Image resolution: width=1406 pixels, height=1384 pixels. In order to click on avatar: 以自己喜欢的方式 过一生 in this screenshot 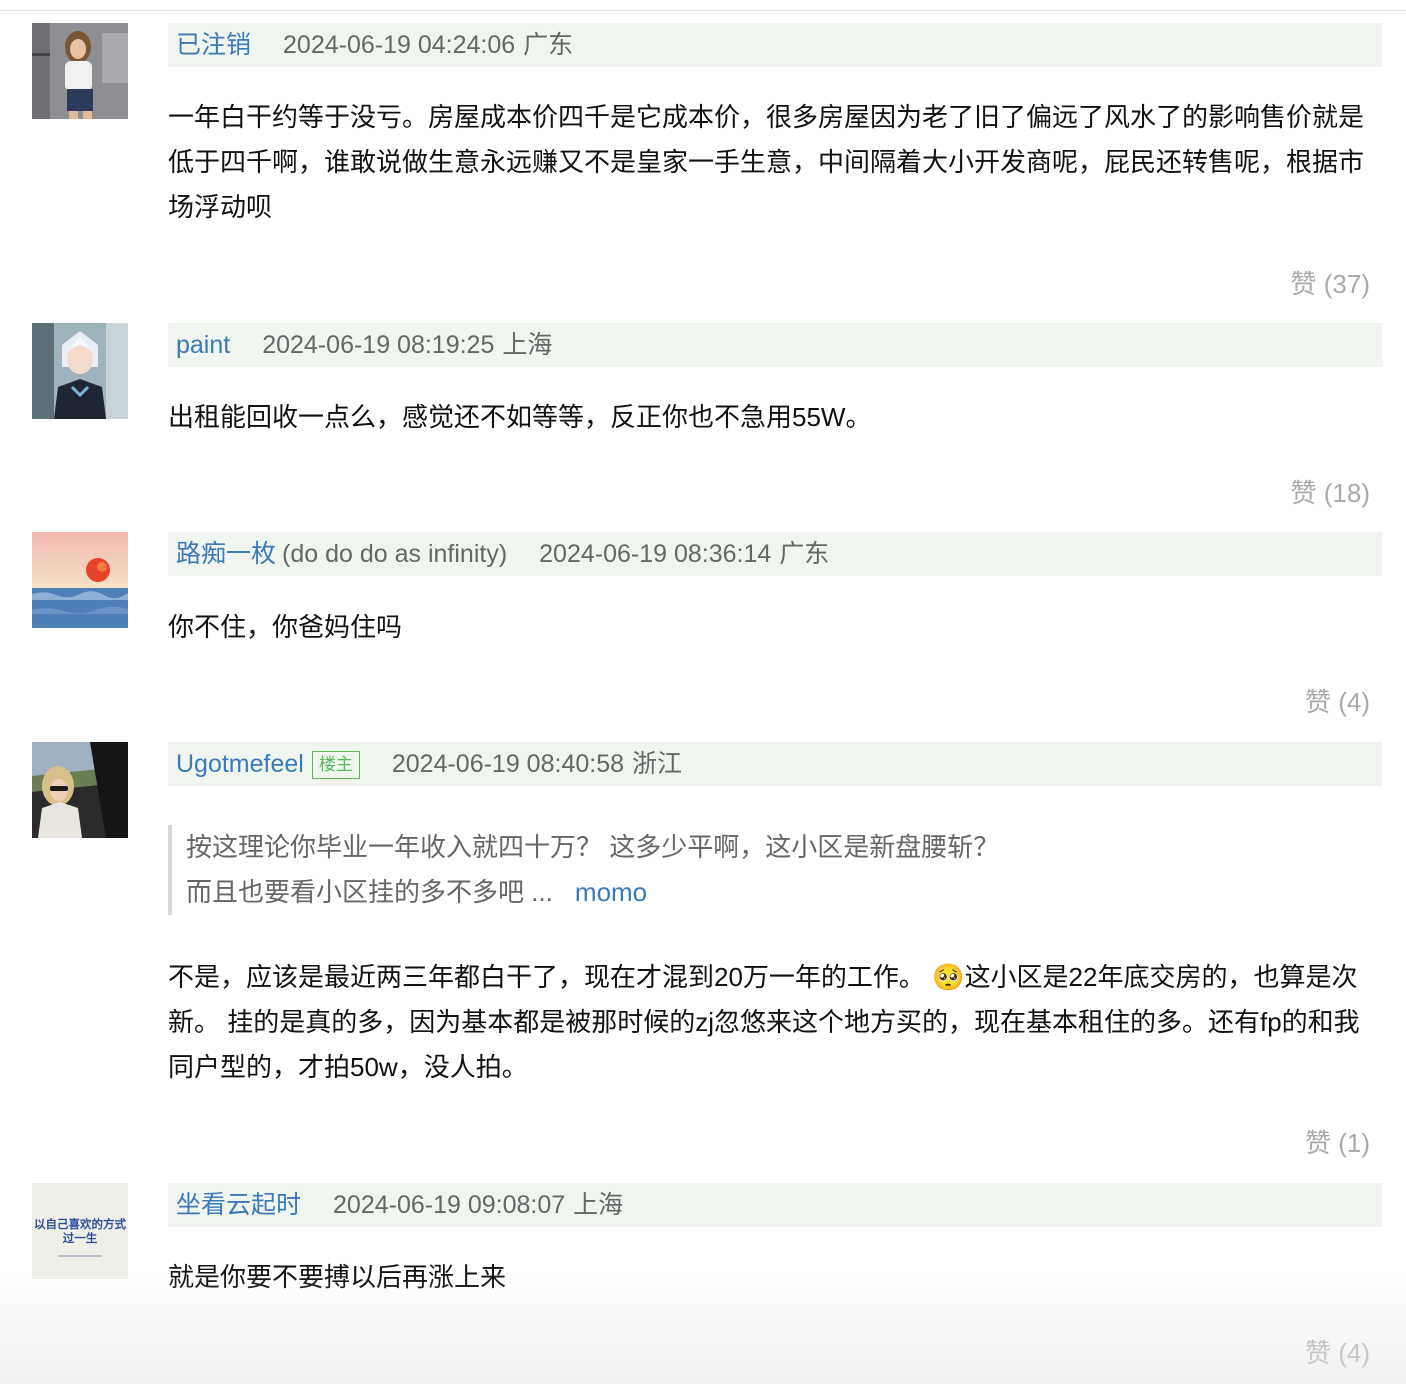, I will do `click(80, 1231)`.